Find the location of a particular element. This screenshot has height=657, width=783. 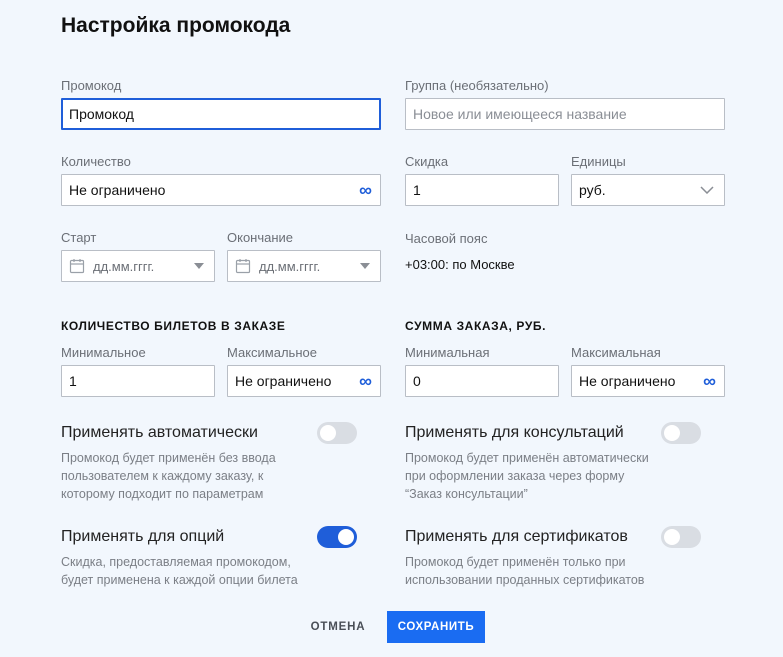

order-sum-heading: СУММА ЗАКАЗА, РУБ. is located at coordinates (476, 326).